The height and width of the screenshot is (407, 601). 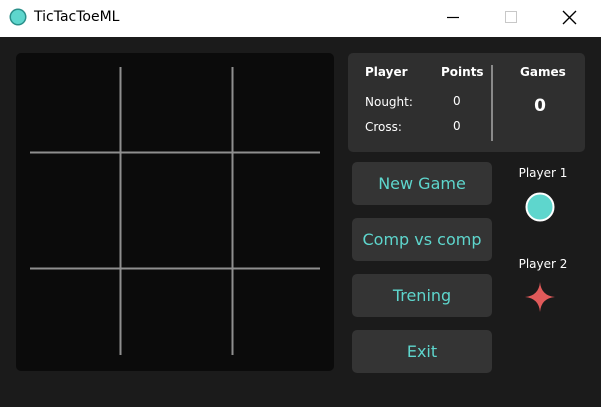 I want to click on cross-points: 0, so click(x=457, y=126).